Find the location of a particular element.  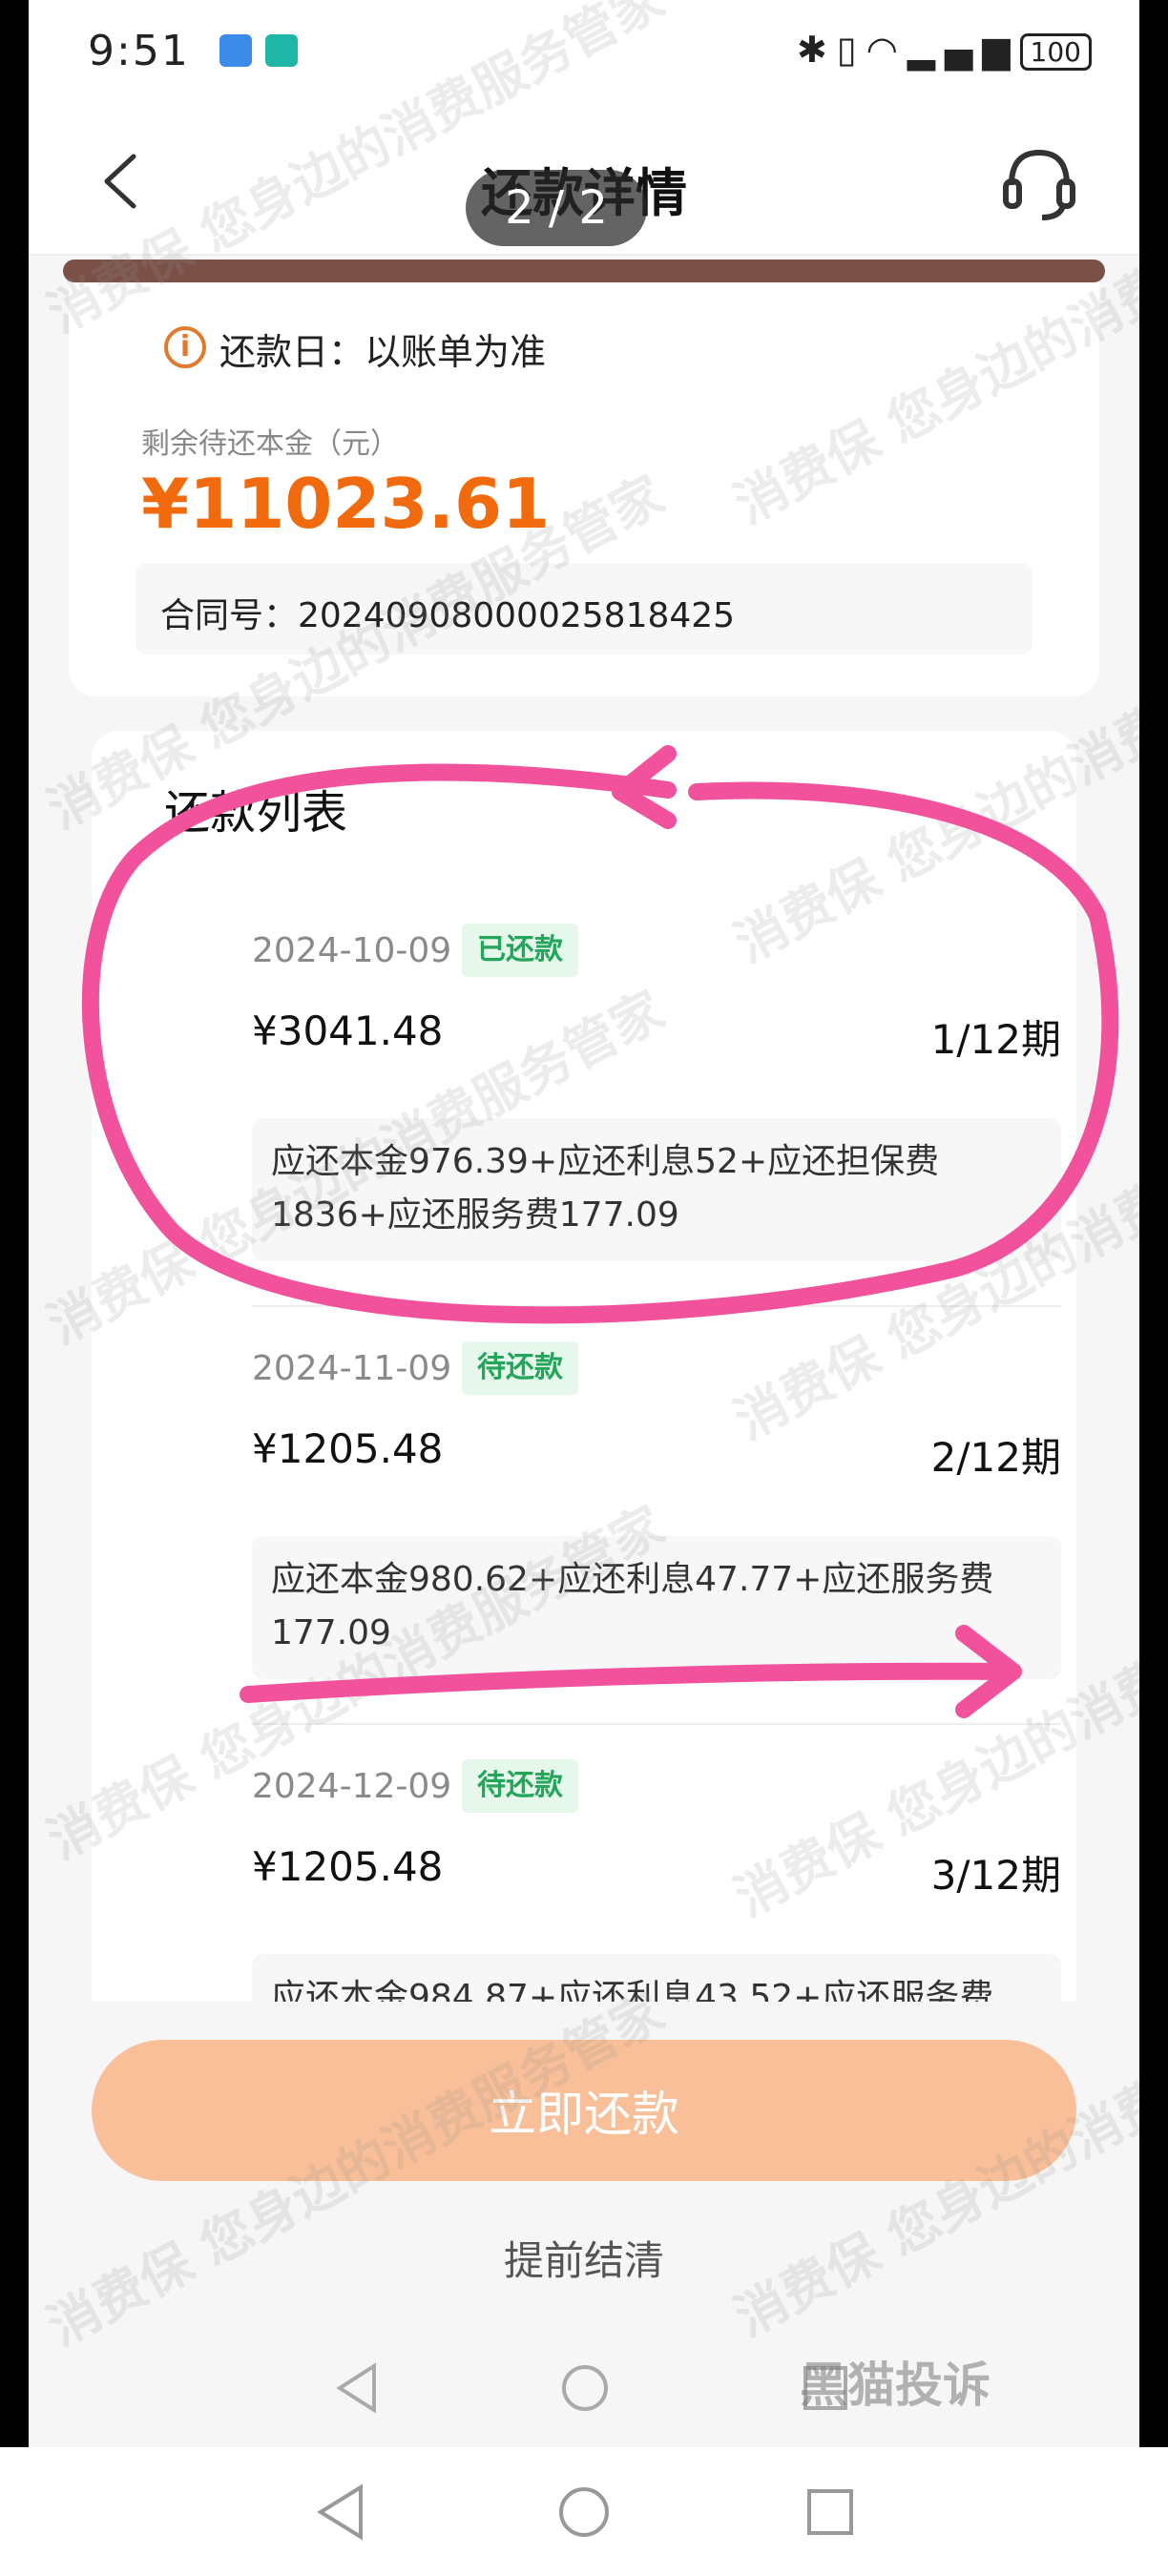

remain-principal-amount: ¥11023.61 is located at coordinates (346, 504).